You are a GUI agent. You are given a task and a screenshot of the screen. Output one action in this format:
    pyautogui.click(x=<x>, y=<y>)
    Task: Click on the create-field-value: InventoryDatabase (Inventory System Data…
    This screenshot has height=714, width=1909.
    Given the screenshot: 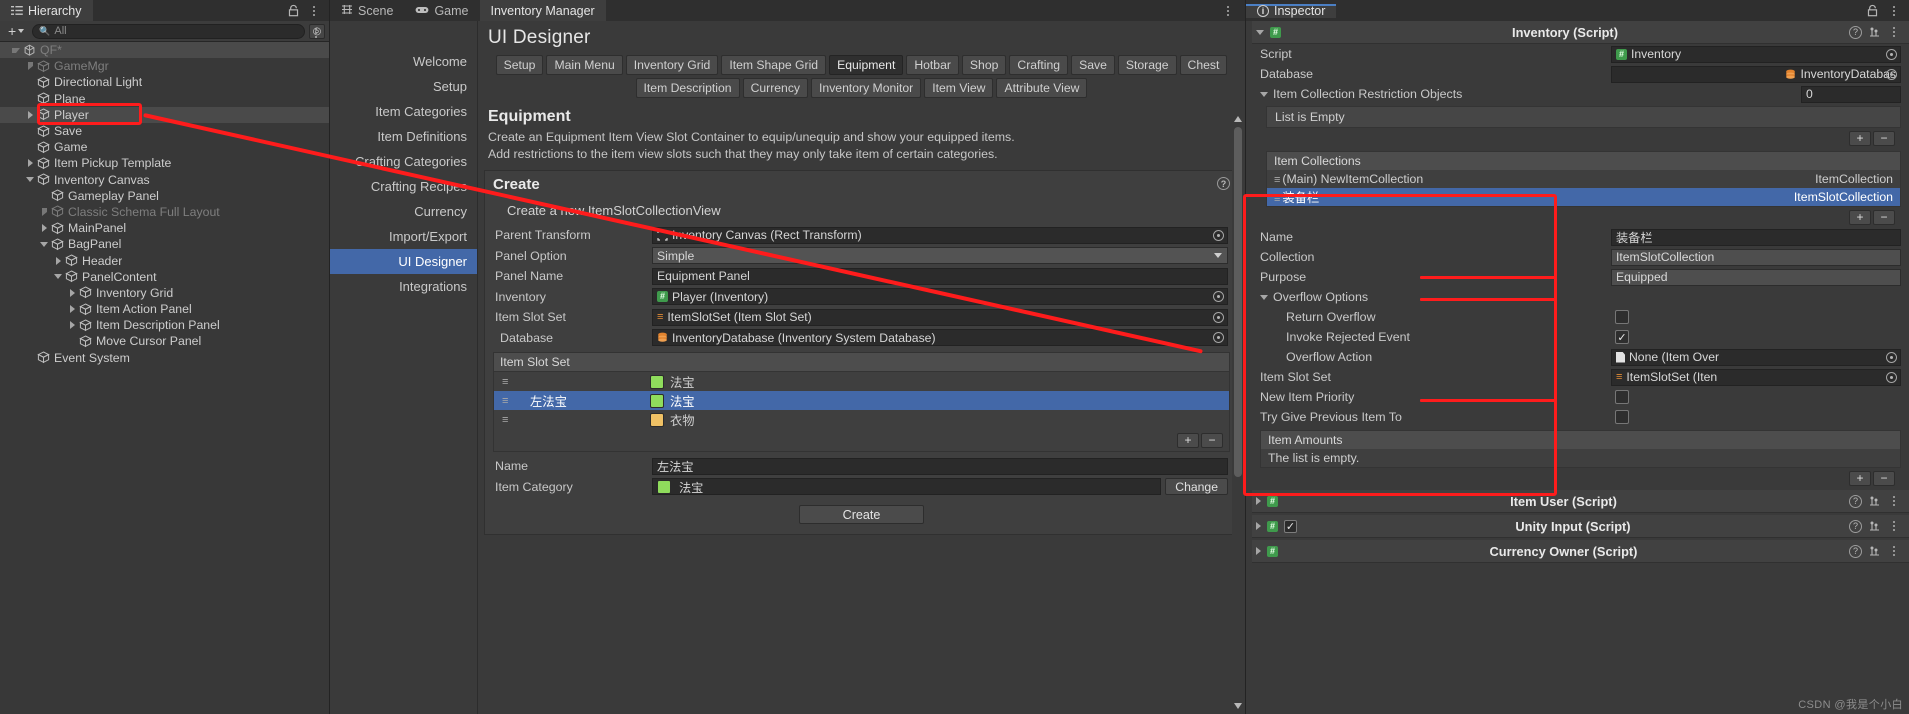 What is the action you would take?
    pyautogui.click(x=940, y=338)
    